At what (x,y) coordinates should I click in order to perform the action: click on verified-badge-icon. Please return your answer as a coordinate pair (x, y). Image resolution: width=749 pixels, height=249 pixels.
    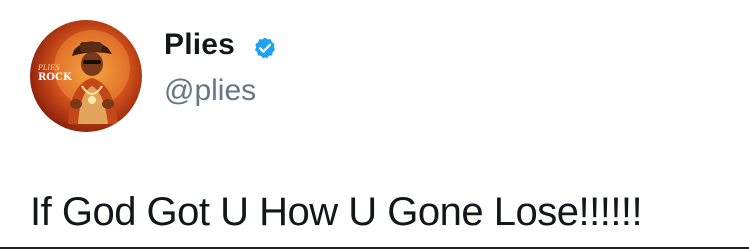
    Looking at the image, I should click on (265, 48).